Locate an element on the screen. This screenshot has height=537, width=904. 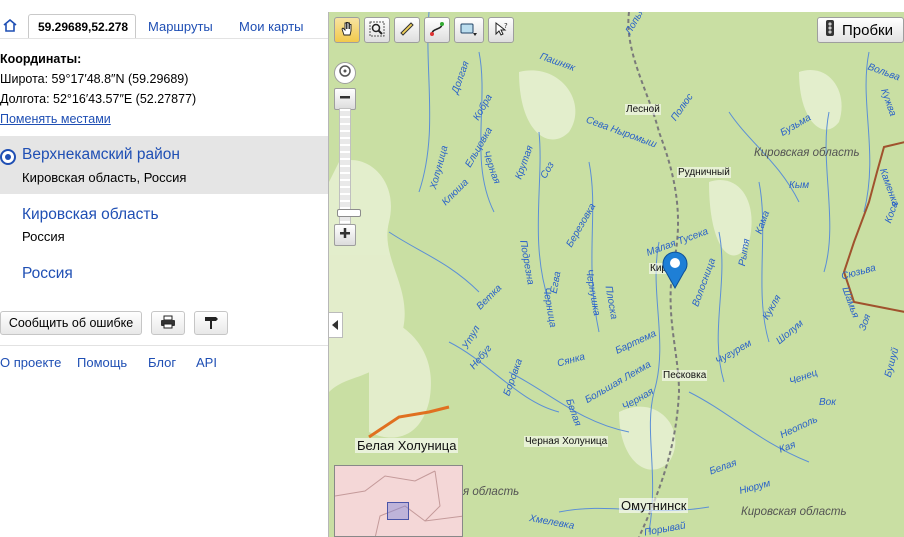
traffic-button: Пробки is located at coordinates (860, 30).